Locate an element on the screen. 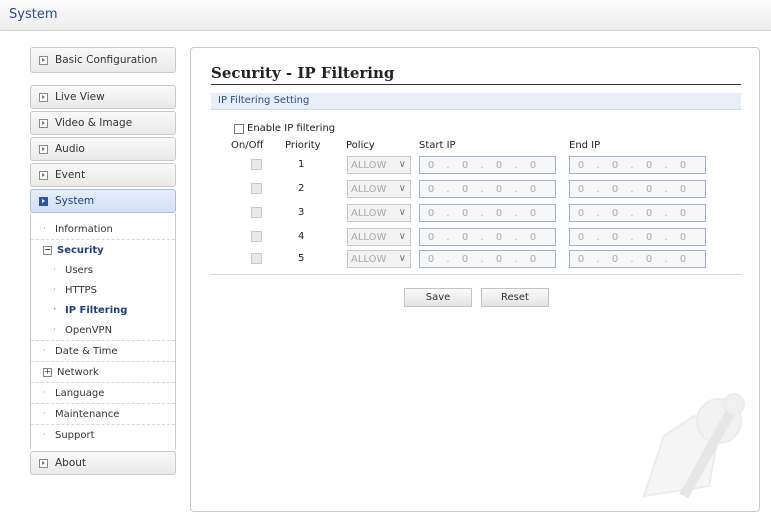 The width and height of the screenshot is (771, 530). nav-system: System is located at coordinates (103, 201).